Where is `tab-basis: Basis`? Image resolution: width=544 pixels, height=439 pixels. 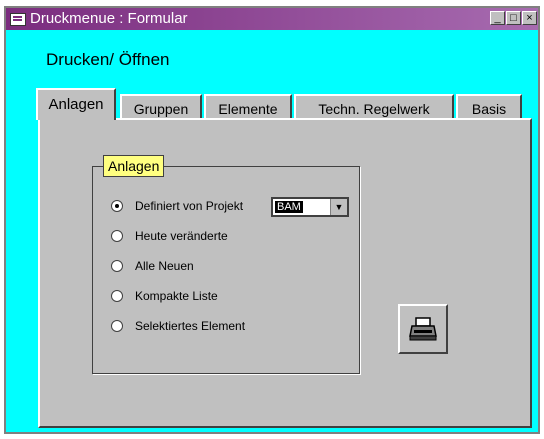
tab-basis: Basis is located at coordinates (489, 107).